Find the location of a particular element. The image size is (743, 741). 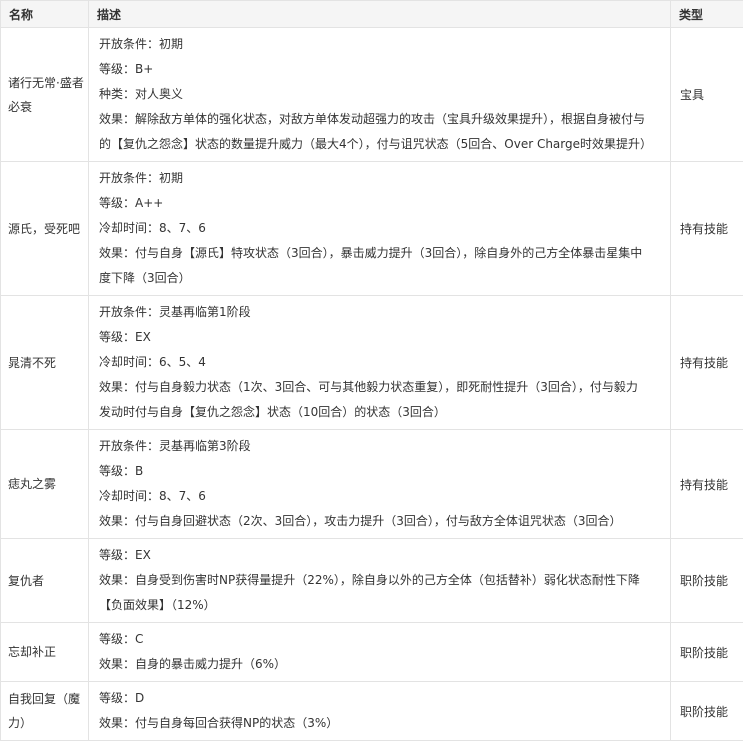

skill-name: 源氏，受死吧 is located at coordinates (45, 229).